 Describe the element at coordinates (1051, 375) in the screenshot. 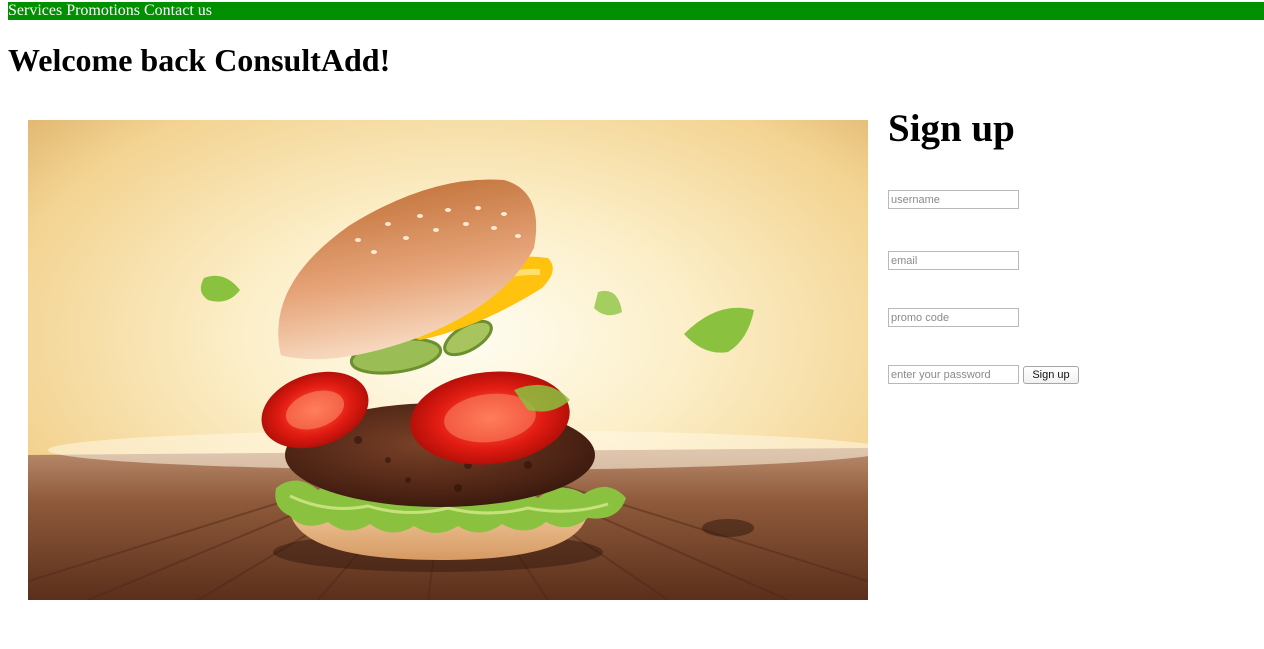

I see `signup-button: Sign up` at that location.